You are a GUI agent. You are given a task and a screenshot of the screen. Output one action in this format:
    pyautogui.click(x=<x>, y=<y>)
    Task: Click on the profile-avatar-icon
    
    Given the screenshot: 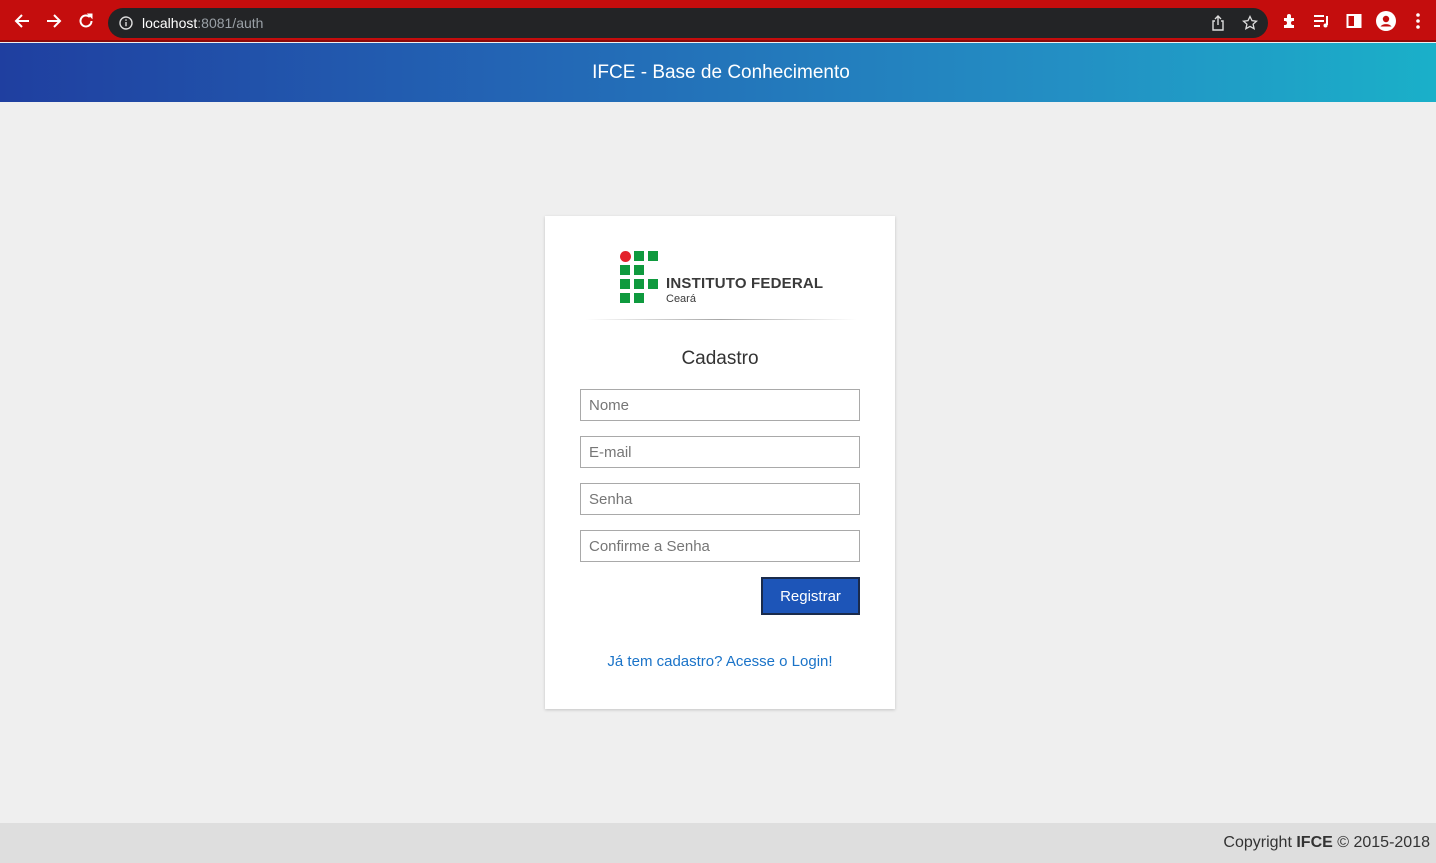 What is the action you would take?
    pyautogui.click(x=1386, y=21)
    